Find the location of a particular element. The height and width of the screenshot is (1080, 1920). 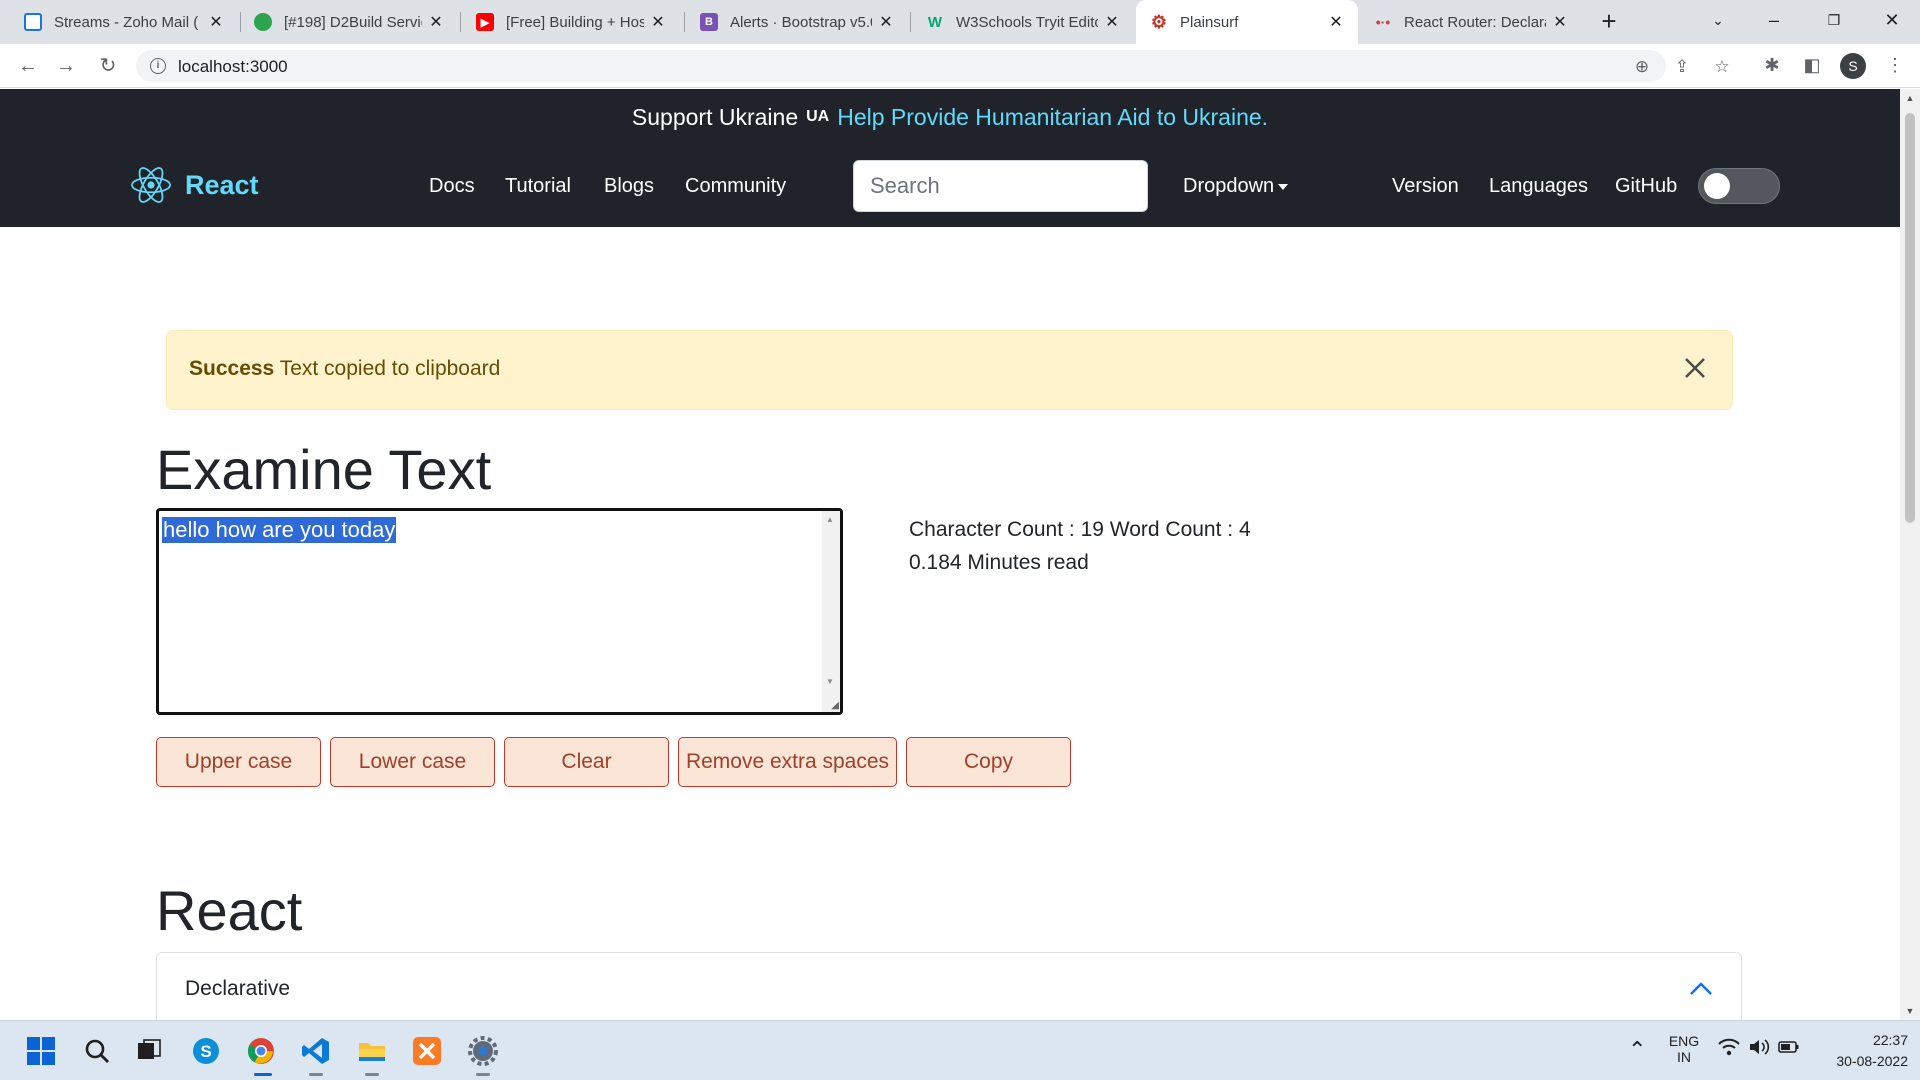

nav-link-github: GitHub is located at coordinates (1646, 186).